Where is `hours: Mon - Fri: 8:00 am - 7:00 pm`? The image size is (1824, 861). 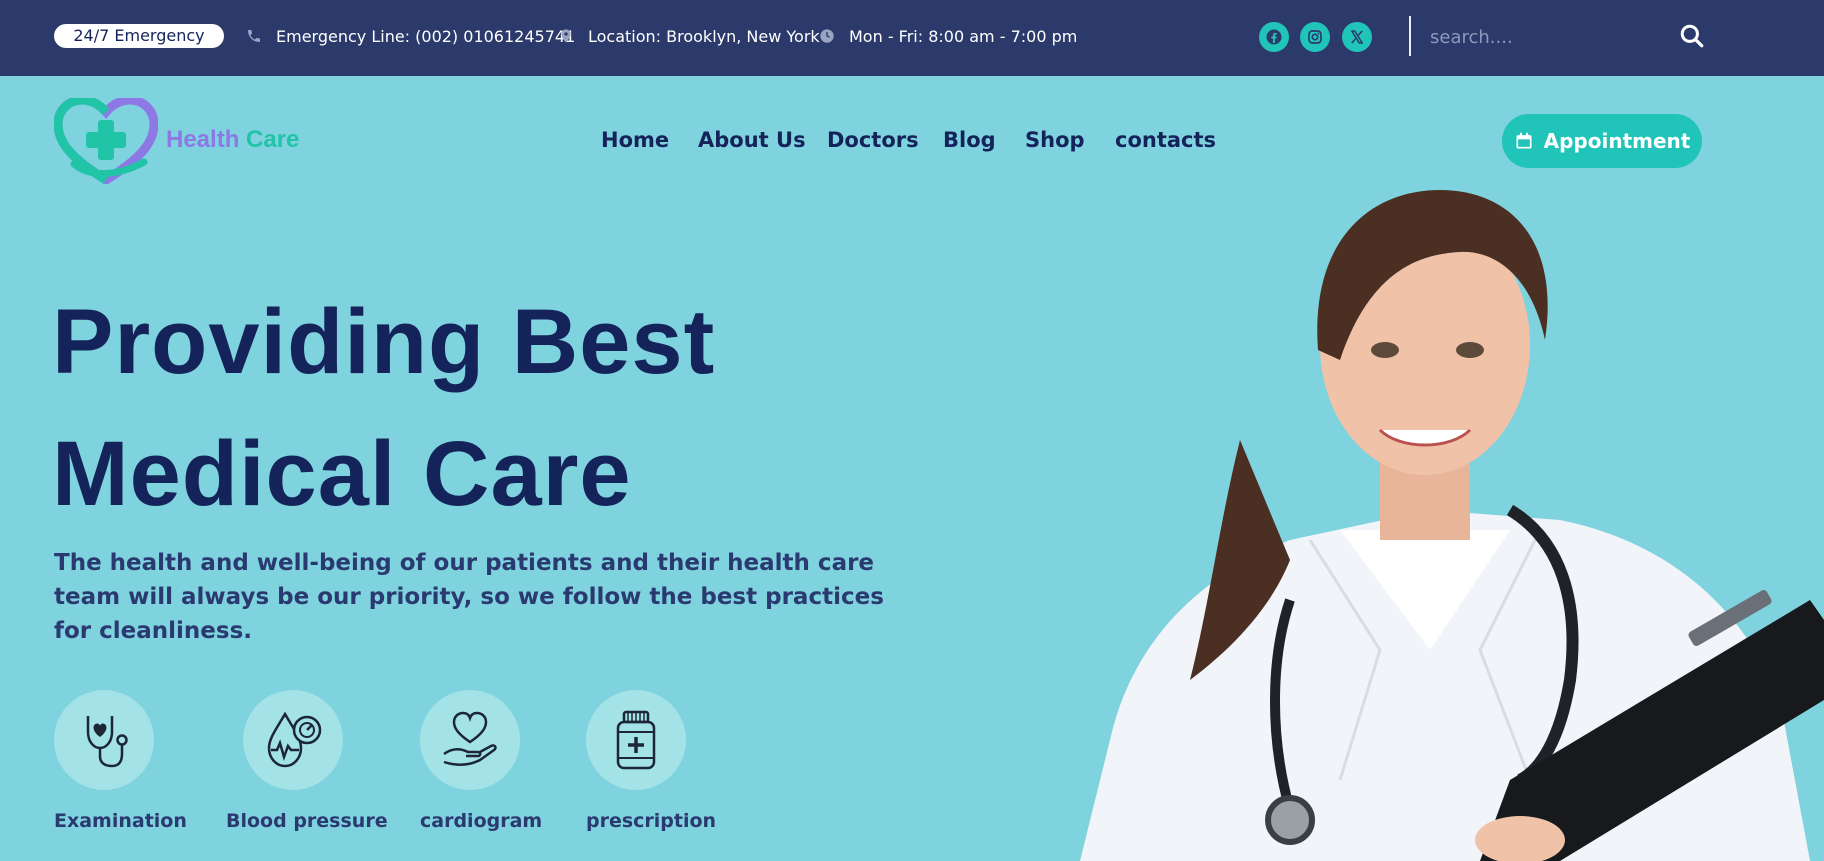 hours: Mon - Fri: 8:00 am - 7:00 pm is located at coordinates (948, 36).